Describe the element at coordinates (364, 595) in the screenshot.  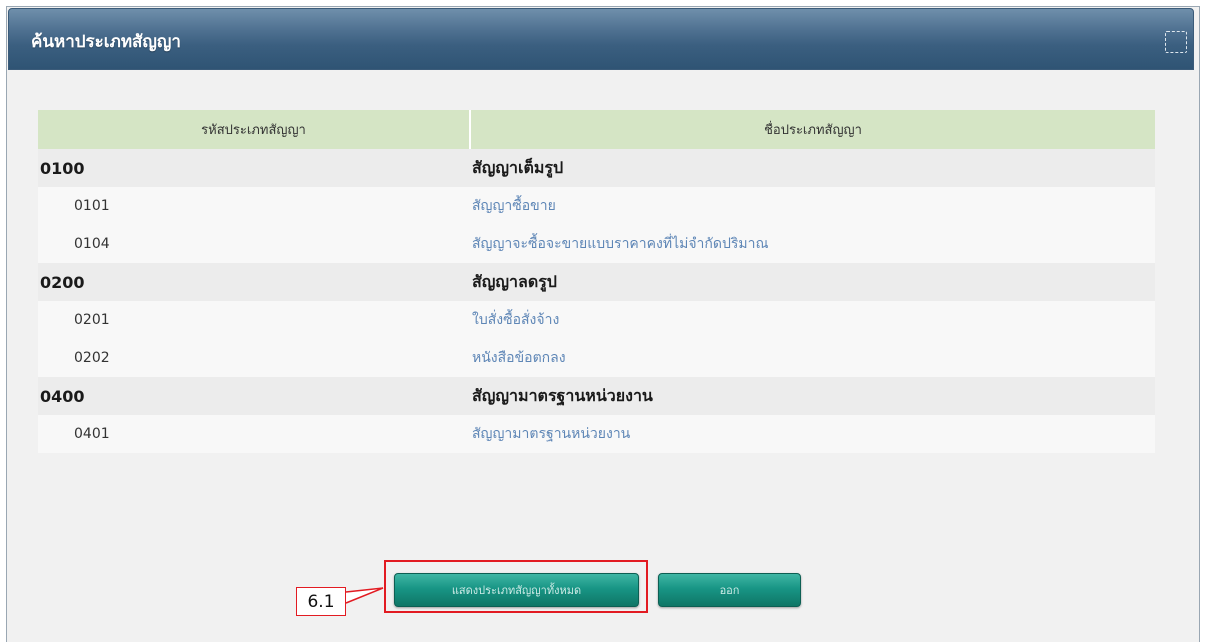
I see `annotation-callout-arrow` at that location.